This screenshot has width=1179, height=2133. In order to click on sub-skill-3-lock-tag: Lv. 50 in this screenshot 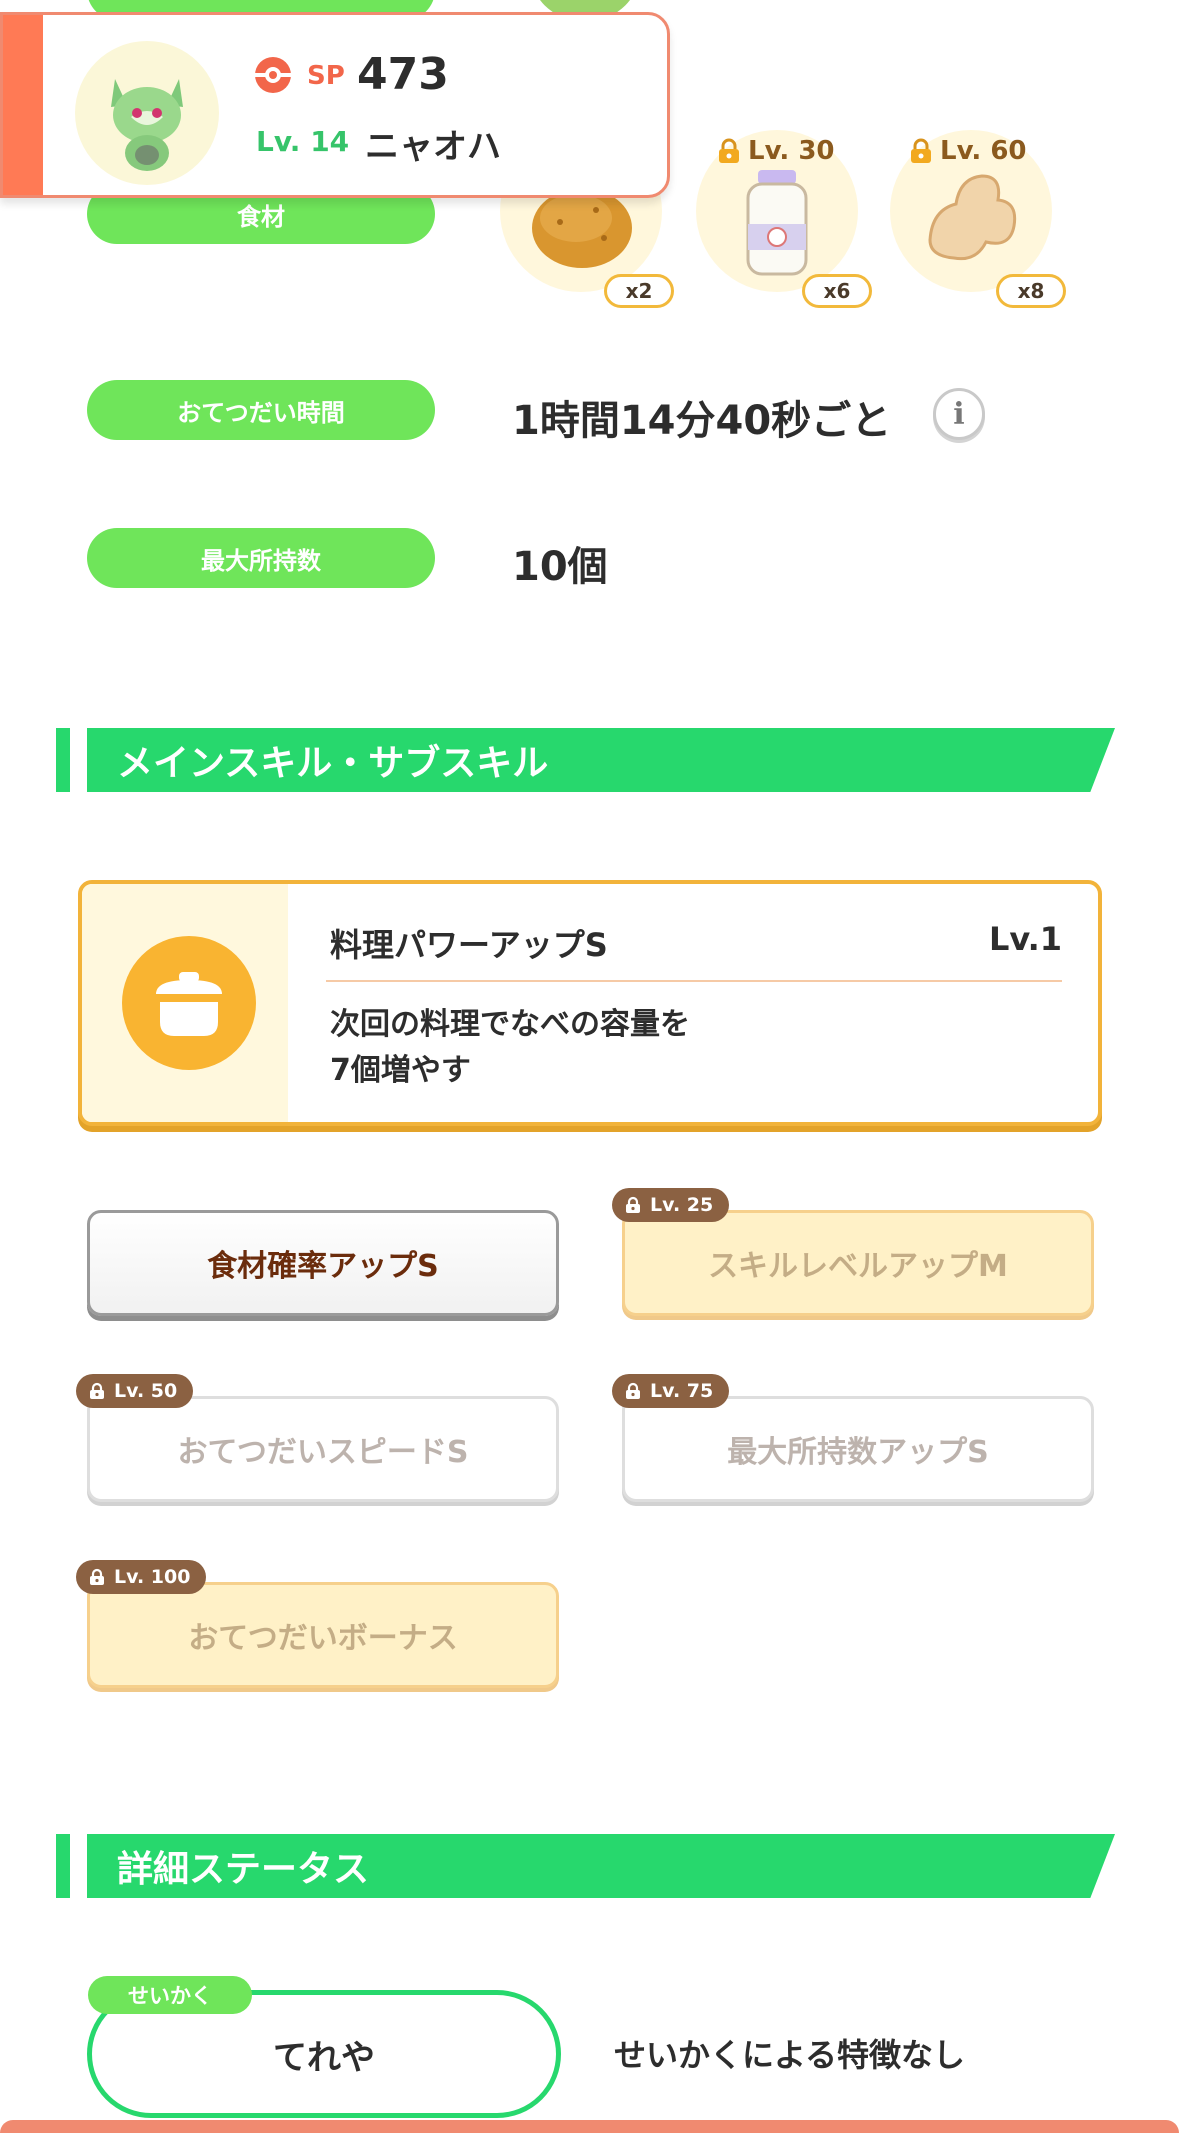, I will do `click(135, 1391)`.